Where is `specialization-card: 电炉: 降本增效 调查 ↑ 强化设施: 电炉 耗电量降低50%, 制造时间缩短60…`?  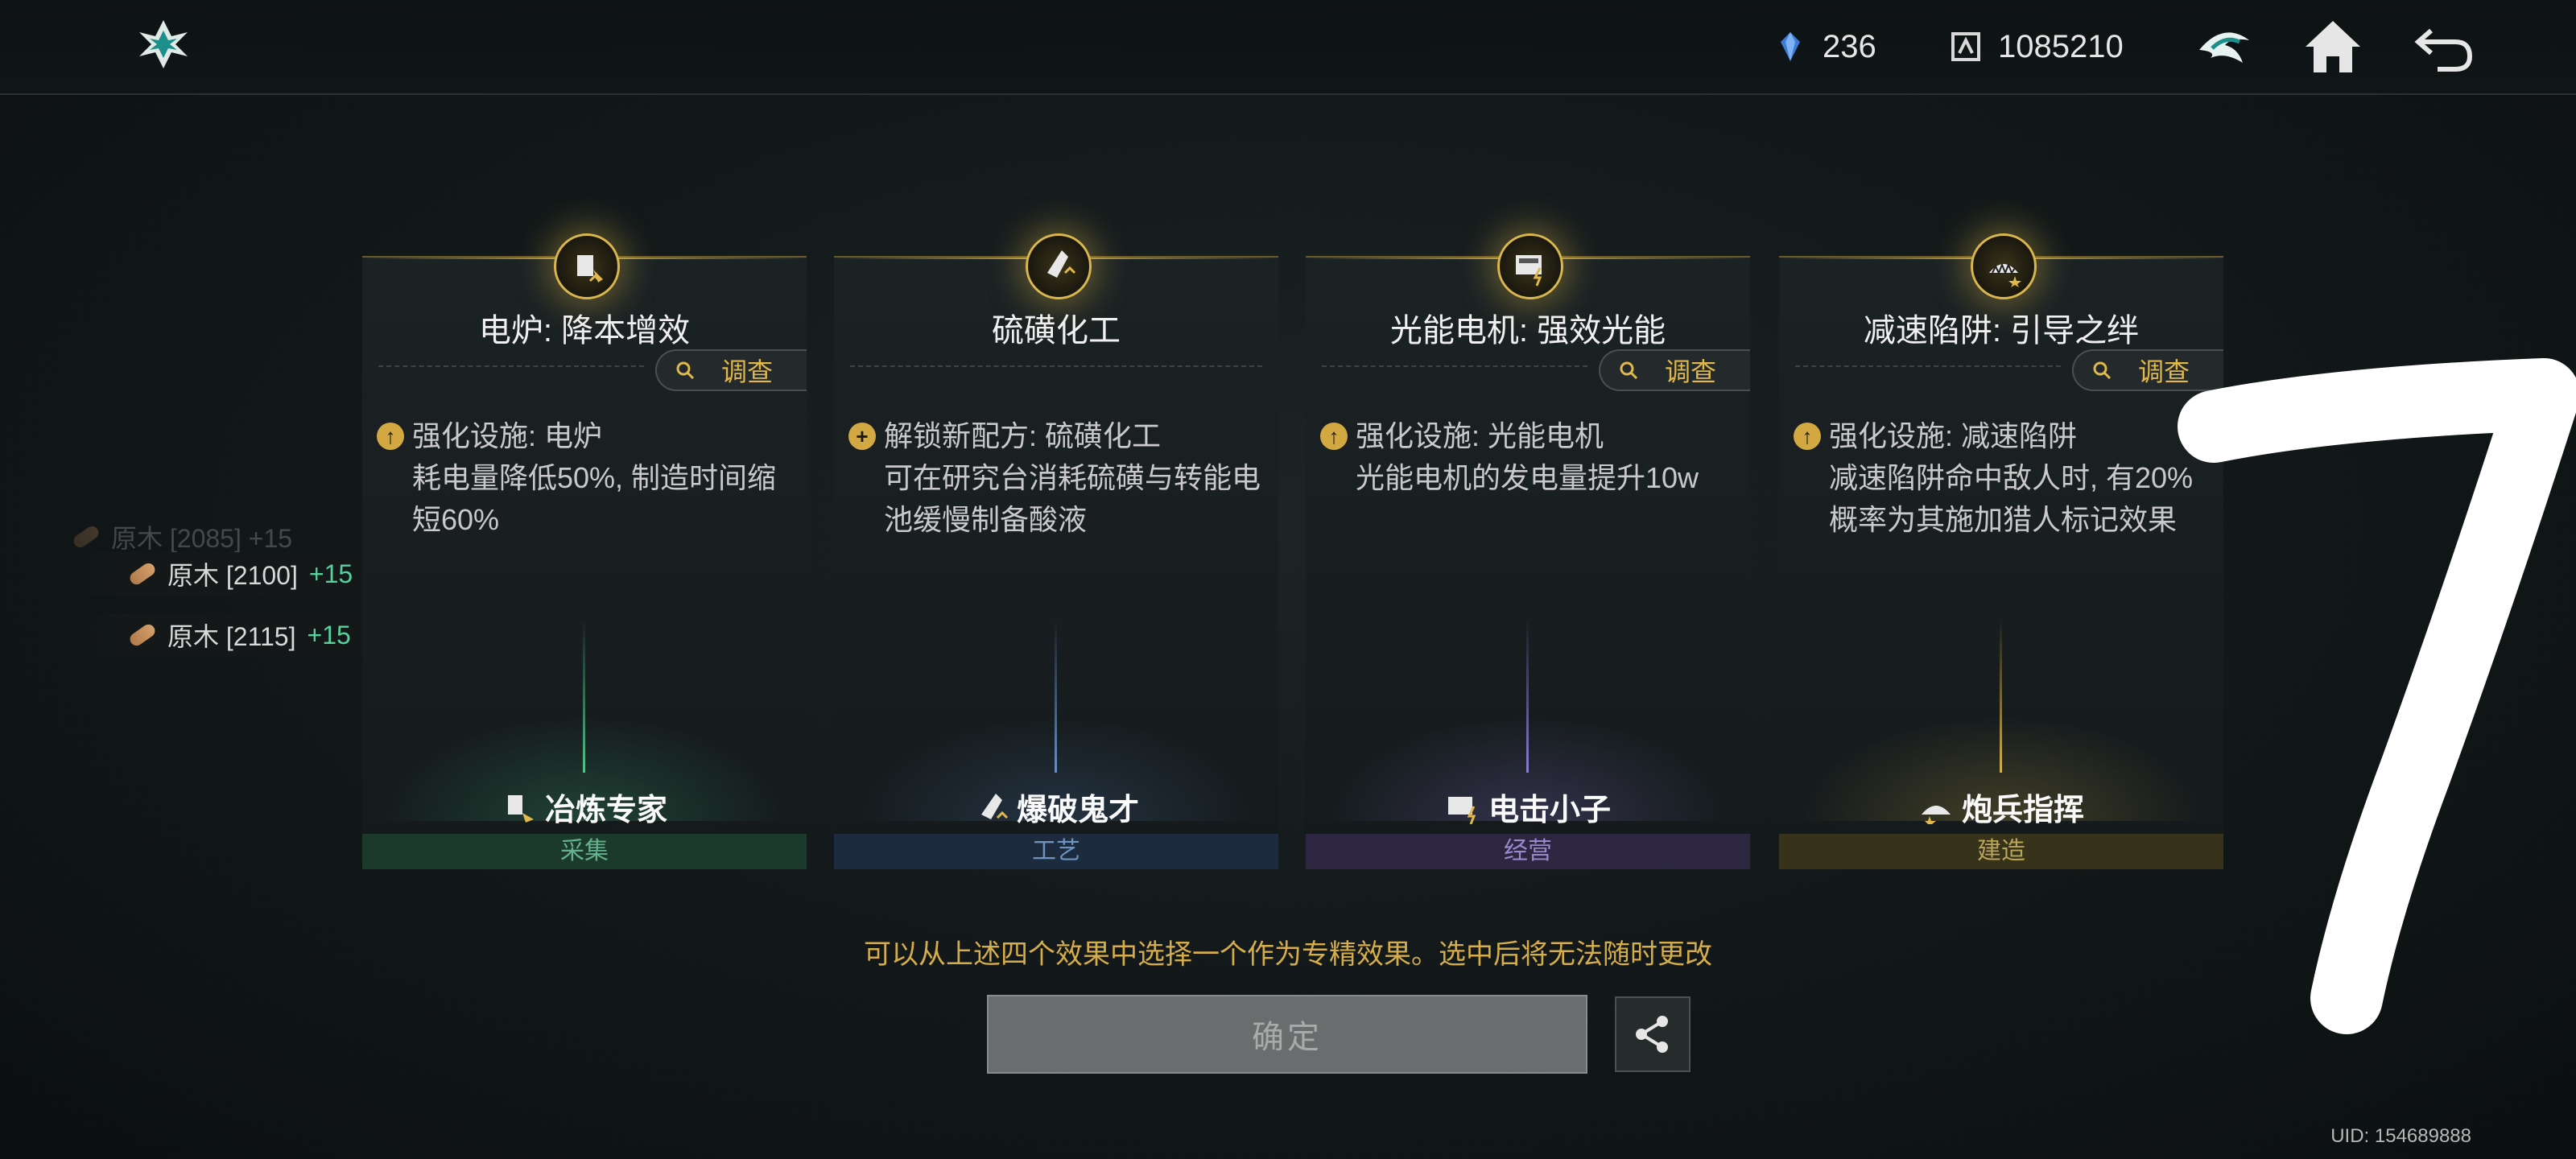 specialization-card: 电炉: 降本增效 调查 ↑ 强化设施: 电炉 耗电量降低50%, 制造时间缩短60… is located at coordinates (584, 551).